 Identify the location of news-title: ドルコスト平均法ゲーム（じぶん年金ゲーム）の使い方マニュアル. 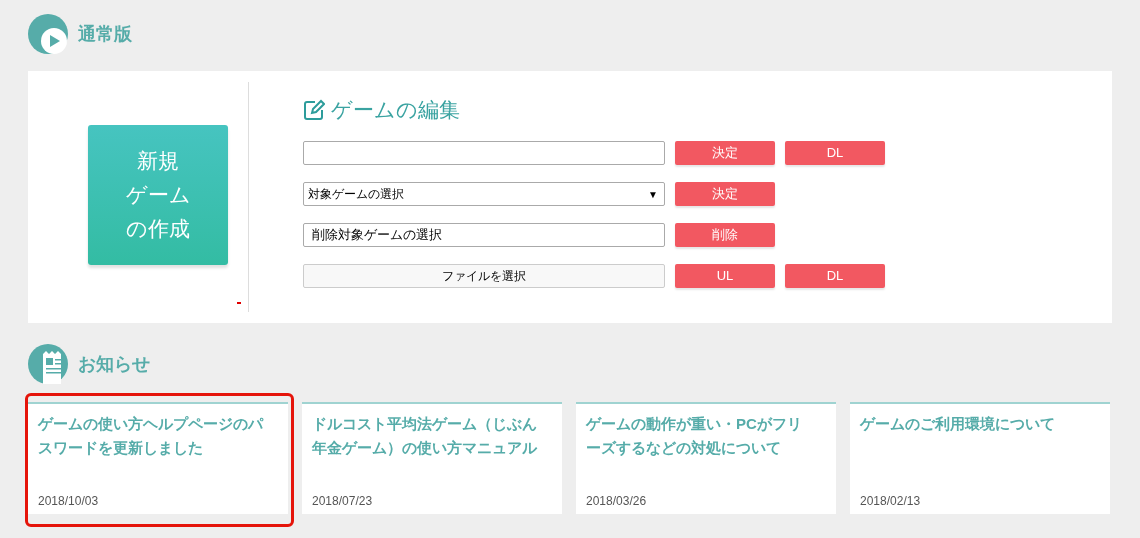
(425, 436).